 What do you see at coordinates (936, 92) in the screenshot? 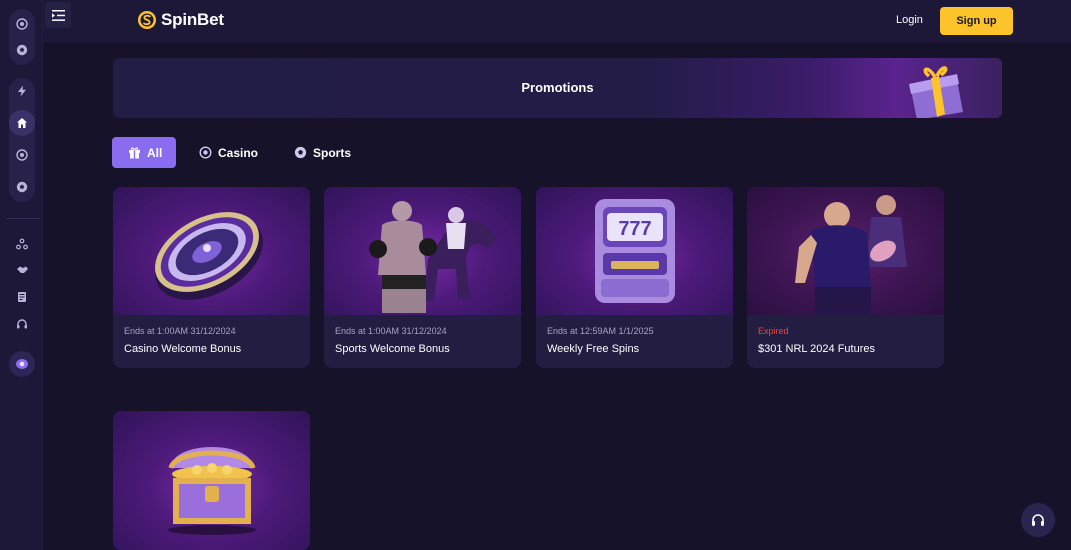
I see `gift-box-illustration` at bounding box center [936, 92].